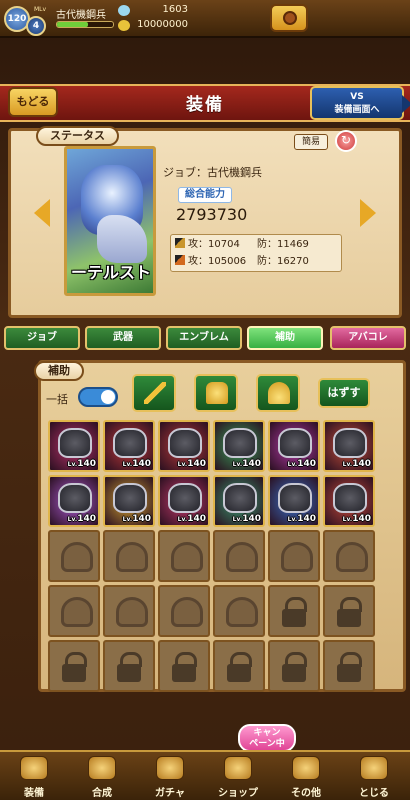  I want to click on nav-item-4: その他, so click(306, 776).